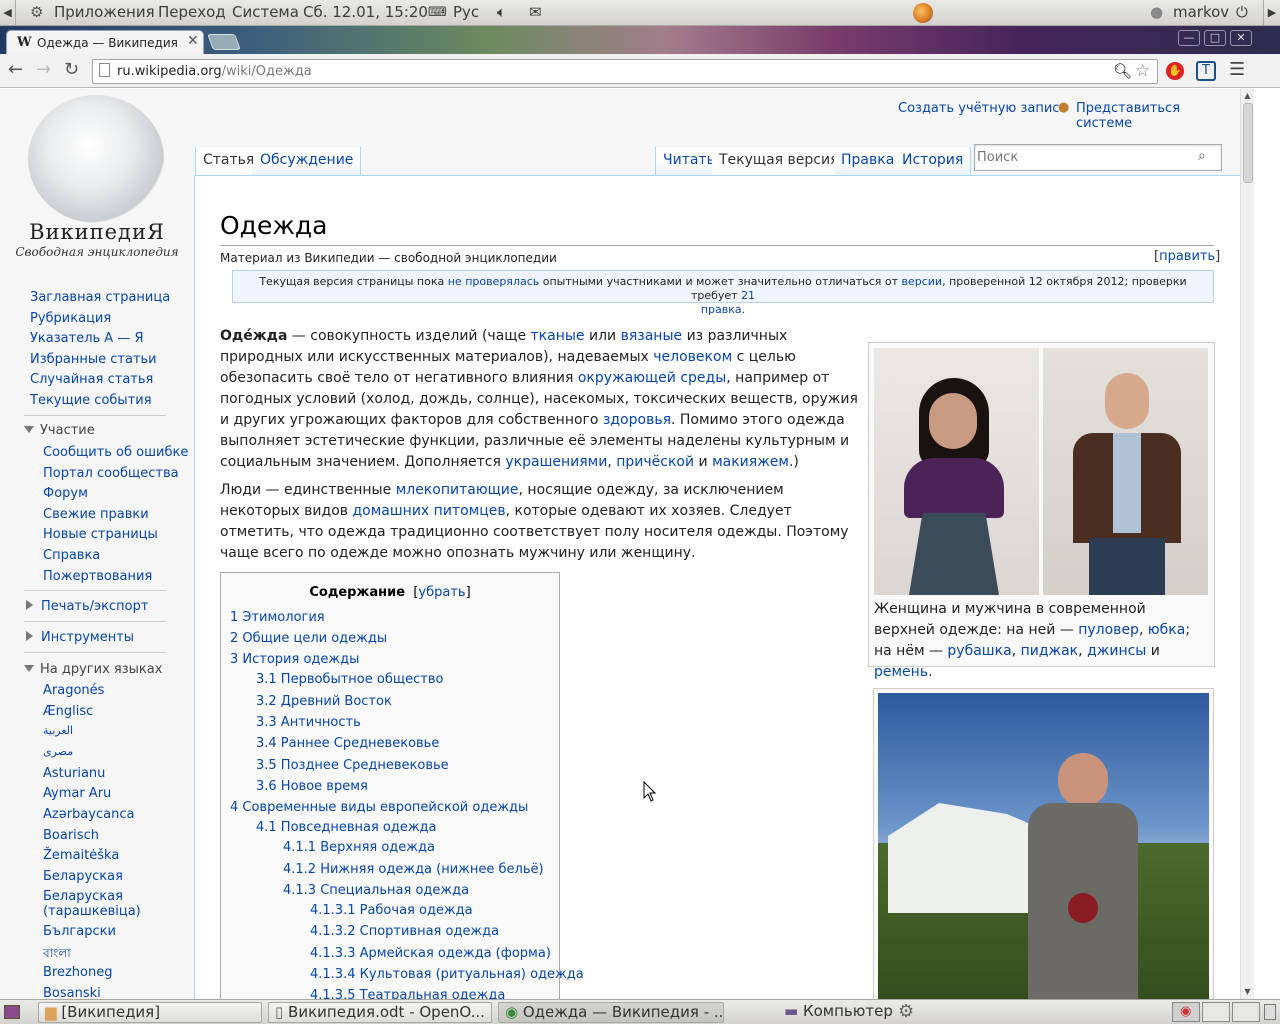 The height and width of the screenshot is (1024, 1280). What do you see at coordinates (88, 814) in the screenshot?
I see `lang-link: Azərbaycanca` at bounding box center [88, 814].